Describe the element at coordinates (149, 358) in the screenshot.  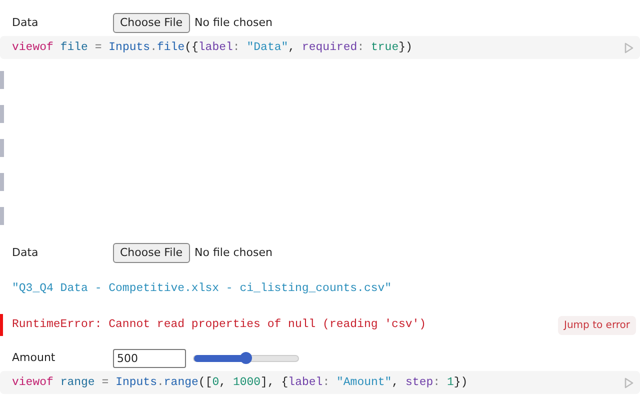
I see `number-field: 500` at that location.